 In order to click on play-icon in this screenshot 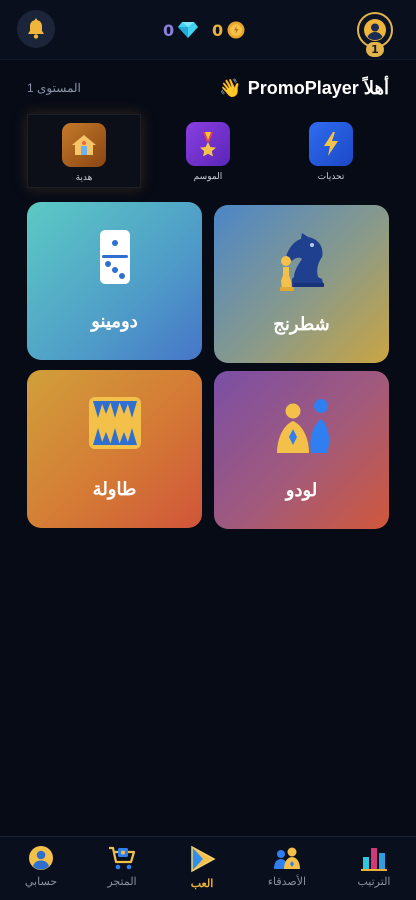, I will do `click(203, 859)`.